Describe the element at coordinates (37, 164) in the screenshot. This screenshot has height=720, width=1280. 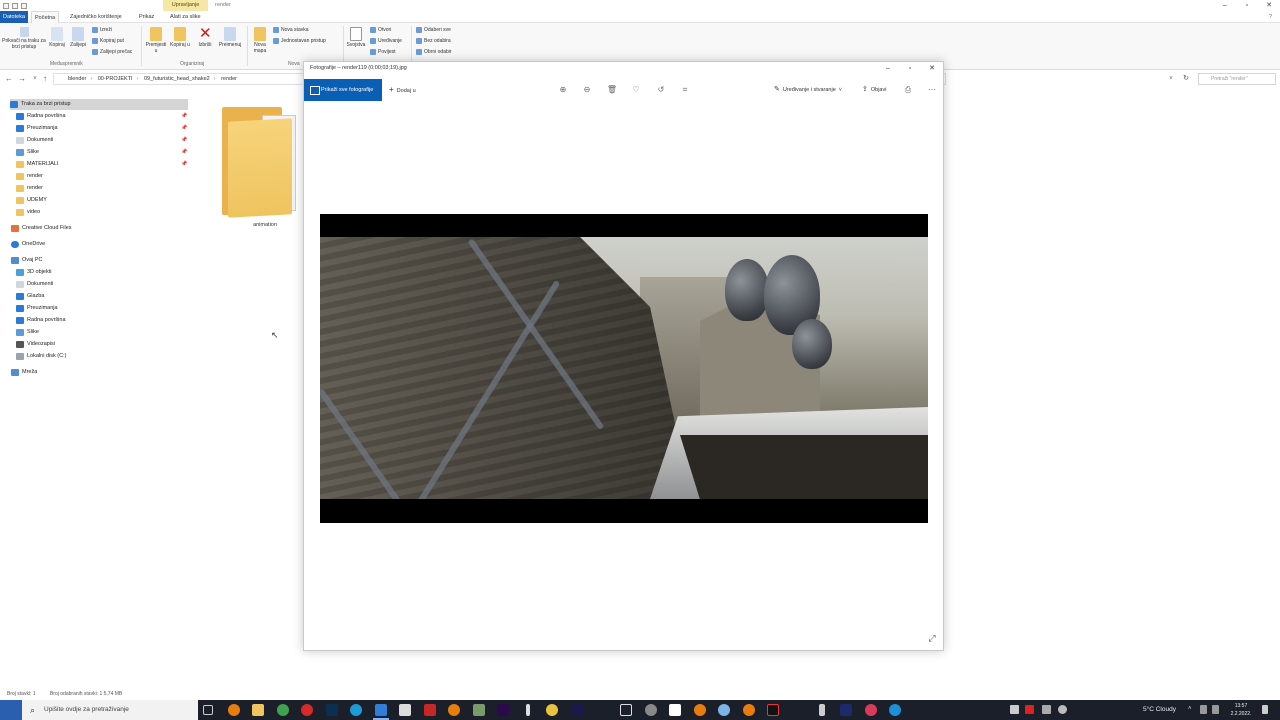
I see `nav-folder: MATERIJALI` at that location.